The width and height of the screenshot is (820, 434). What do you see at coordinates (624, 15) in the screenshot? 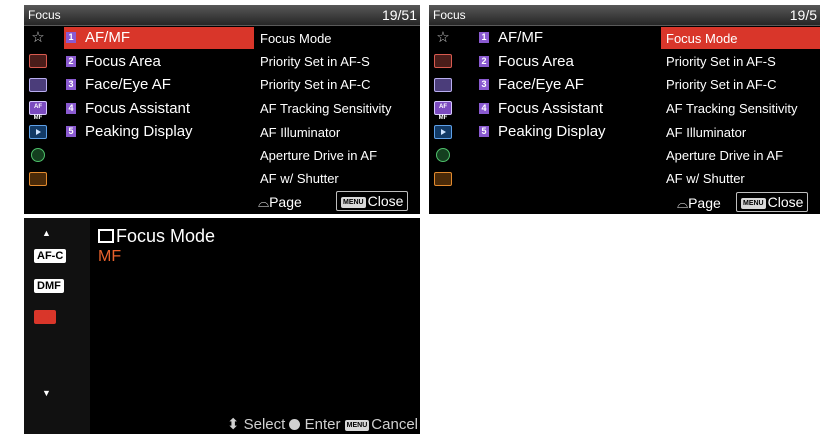
I see `title-bar: Focus 19/5` at bounding box center [624, 15].